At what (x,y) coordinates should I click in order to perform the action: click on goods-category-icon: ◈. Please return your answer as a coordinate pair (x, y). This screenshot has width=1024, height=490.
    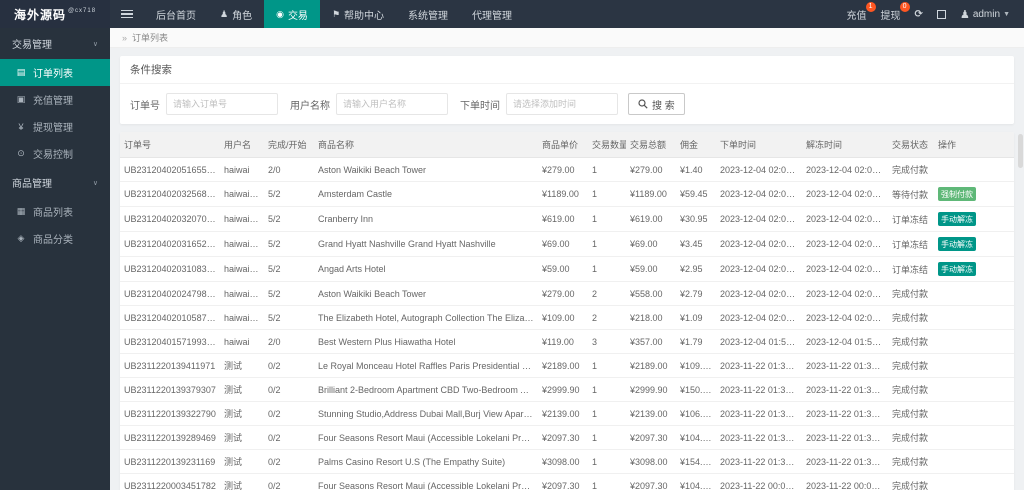
    Looking at the image, I should click on (21, 238).